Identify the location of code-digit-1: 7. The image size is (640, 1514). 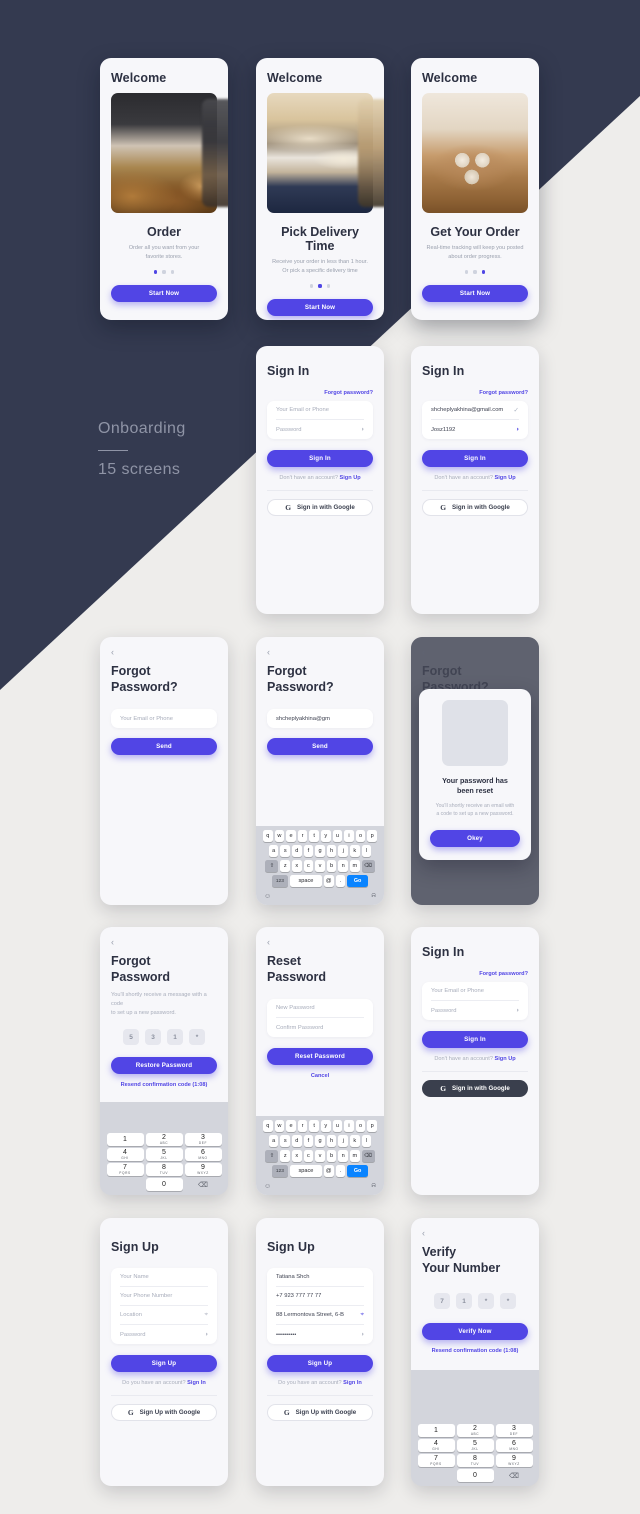
(442, 1301).